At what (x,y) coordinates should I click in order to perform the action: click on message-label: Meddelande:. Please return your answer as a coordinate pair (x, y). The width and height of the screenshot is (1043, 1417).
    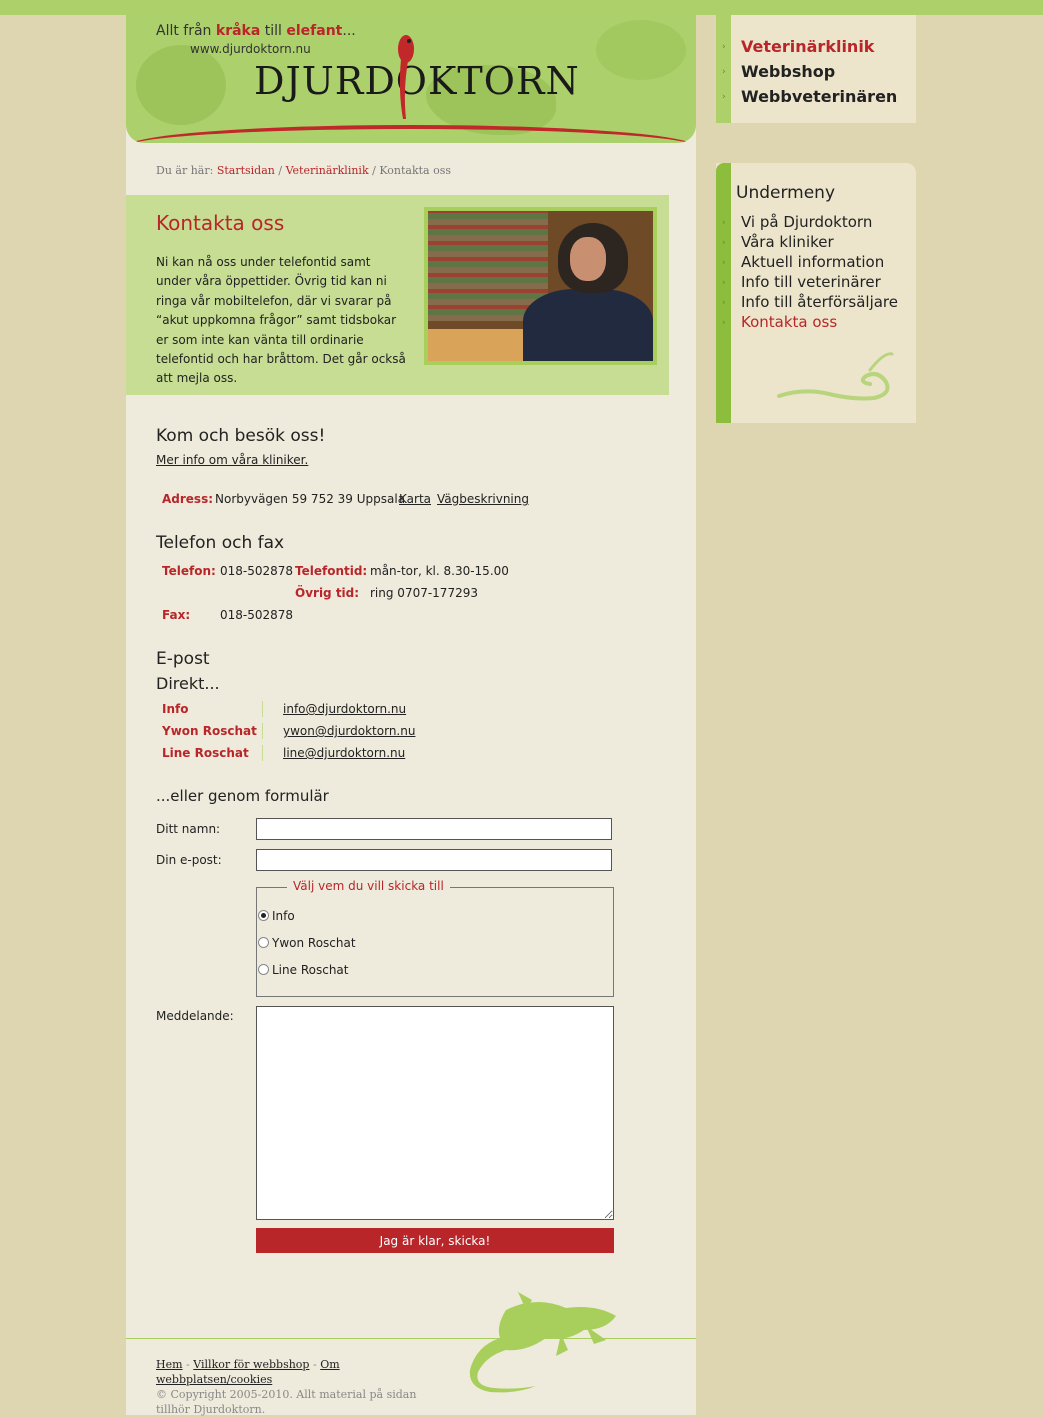
    Looking at the image, I should click on (195, 1016).